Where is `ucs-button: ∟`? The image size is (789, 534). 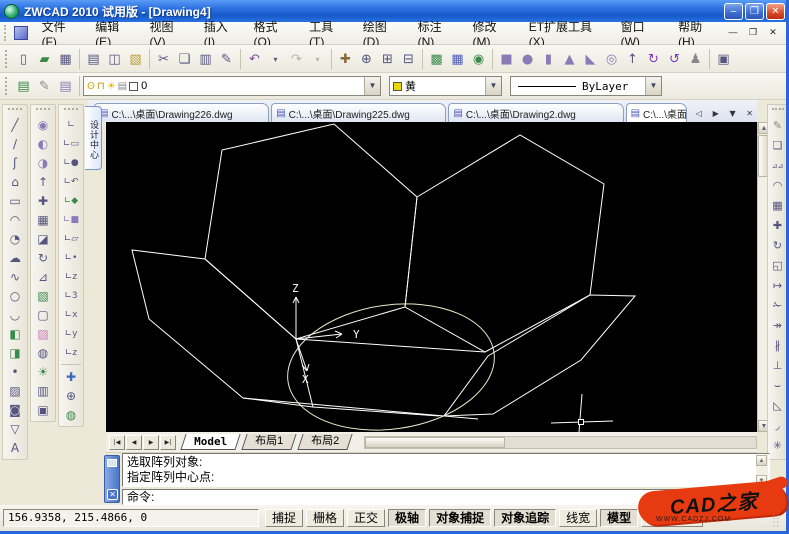 ucs-button: ∟ is located at coordinates (71, 124).